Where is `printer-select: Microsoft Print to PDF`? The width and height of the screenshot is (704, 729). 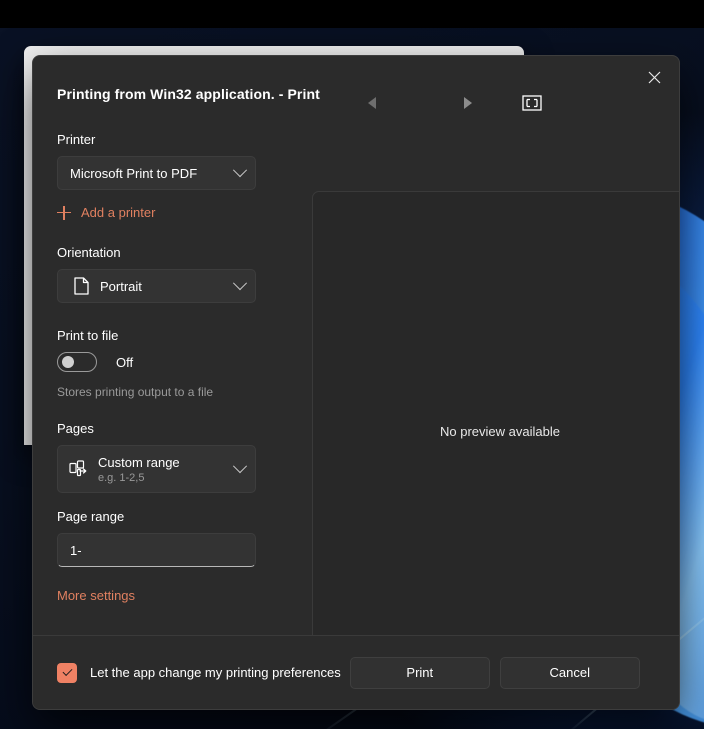
printer-select: Microsoft Print to PDF is located at coordinates (156, 173).